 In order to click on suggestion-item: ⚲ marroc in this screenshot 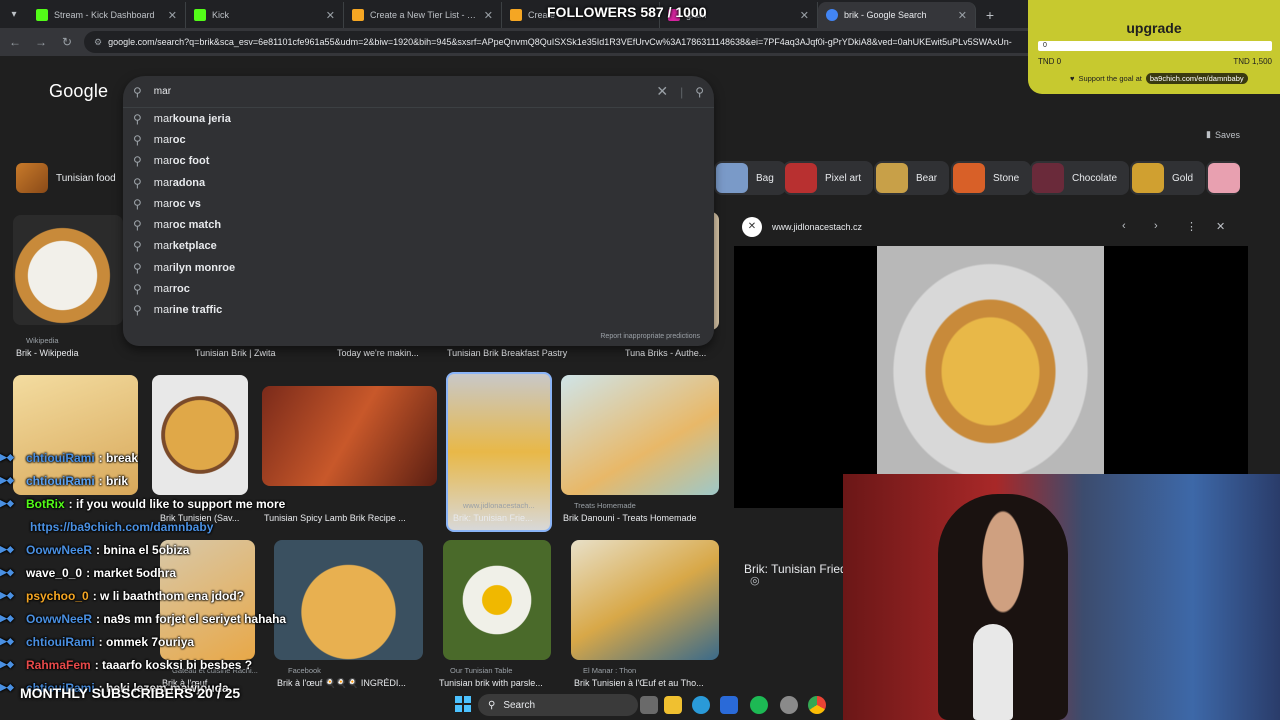, I will do `click(418, 288)`.